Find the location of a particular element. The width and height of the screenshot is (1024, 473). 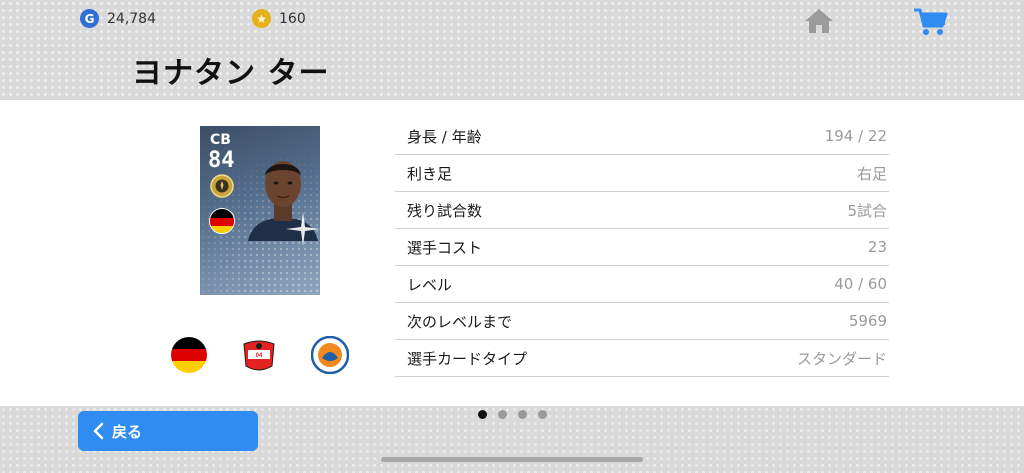

gp-icon: G is located at coordinates (89, 18).